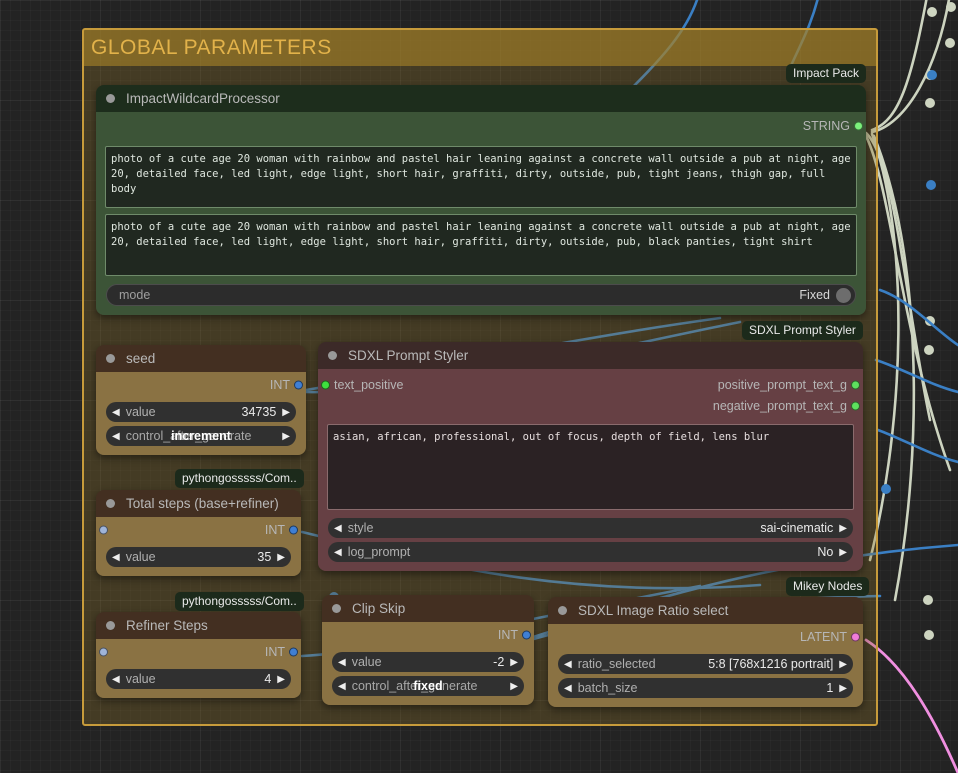 This screenshot has width=958, height=773. I want to click on node-refiner-steps: Refiner Steps INT ◀ value 4 ▶, so click(198, 655).